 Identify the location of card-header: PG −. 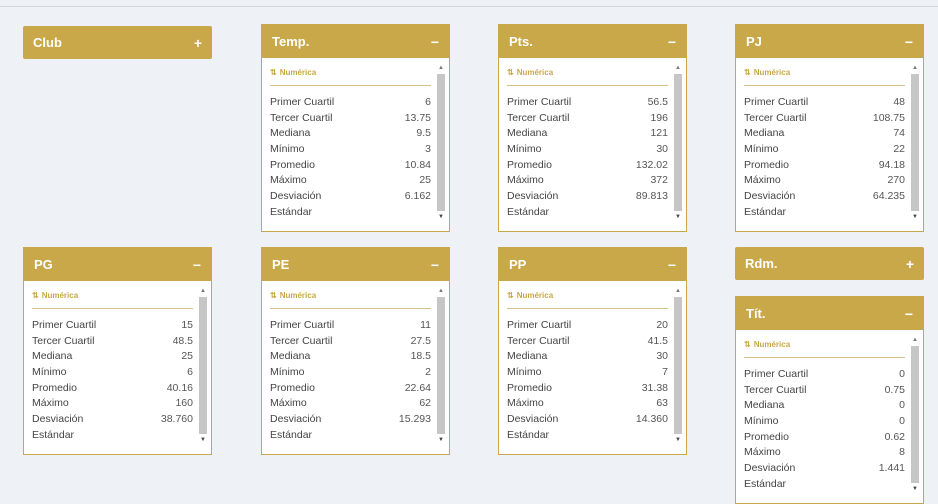
(117, 264).